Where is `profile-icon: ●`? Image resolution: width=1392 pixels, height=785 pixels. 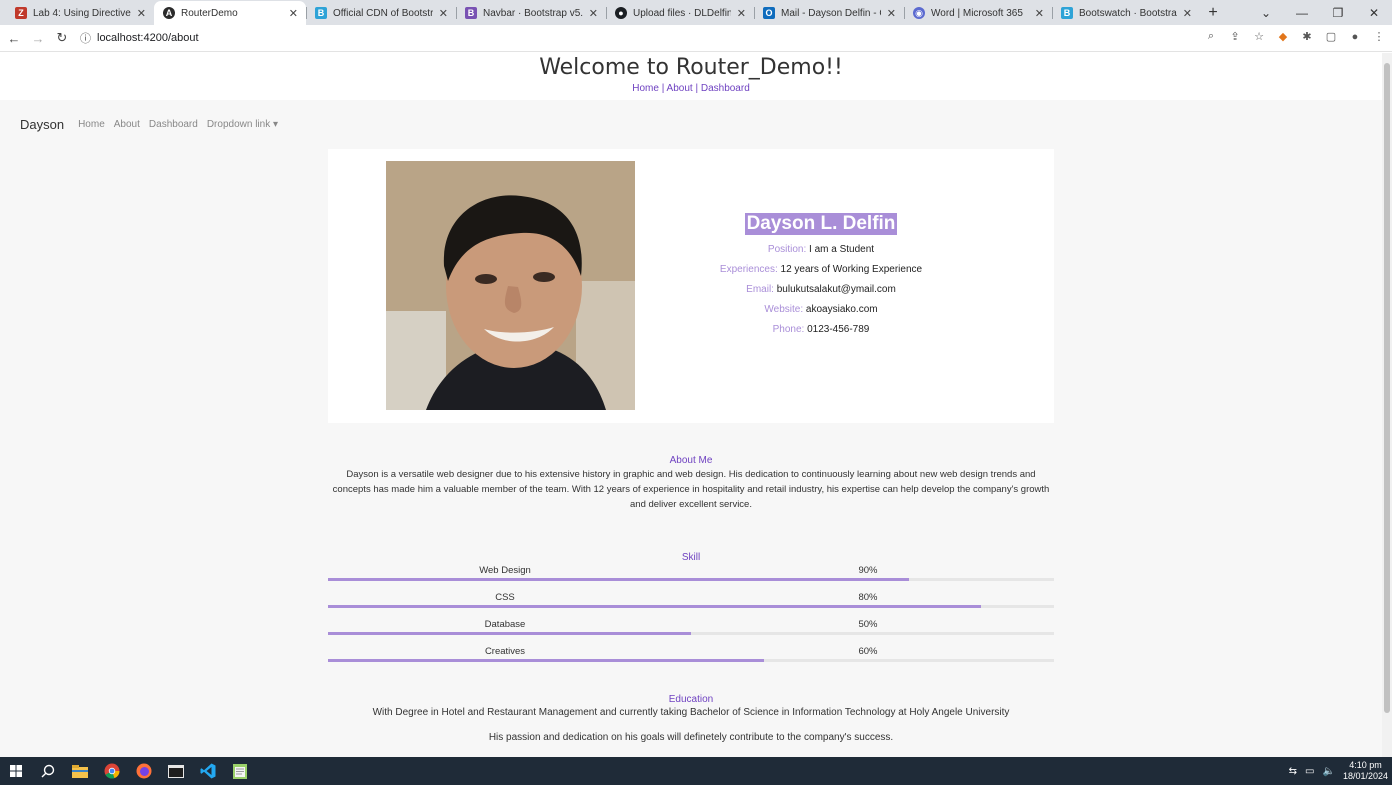 profile-icon: ● is located at coordinates (1355, 37).